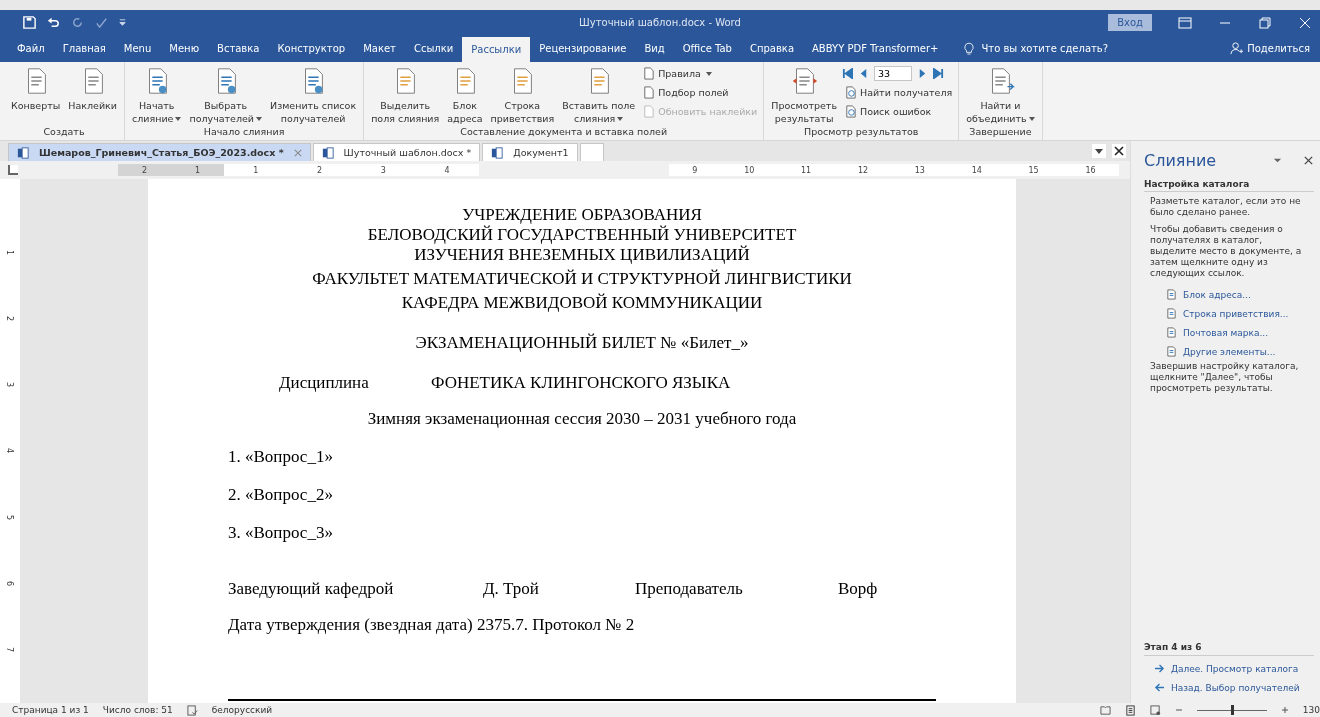 The width and height of the screenshot is (1320, 717). I want to click on ruler-number: 7, so click(10, 650).